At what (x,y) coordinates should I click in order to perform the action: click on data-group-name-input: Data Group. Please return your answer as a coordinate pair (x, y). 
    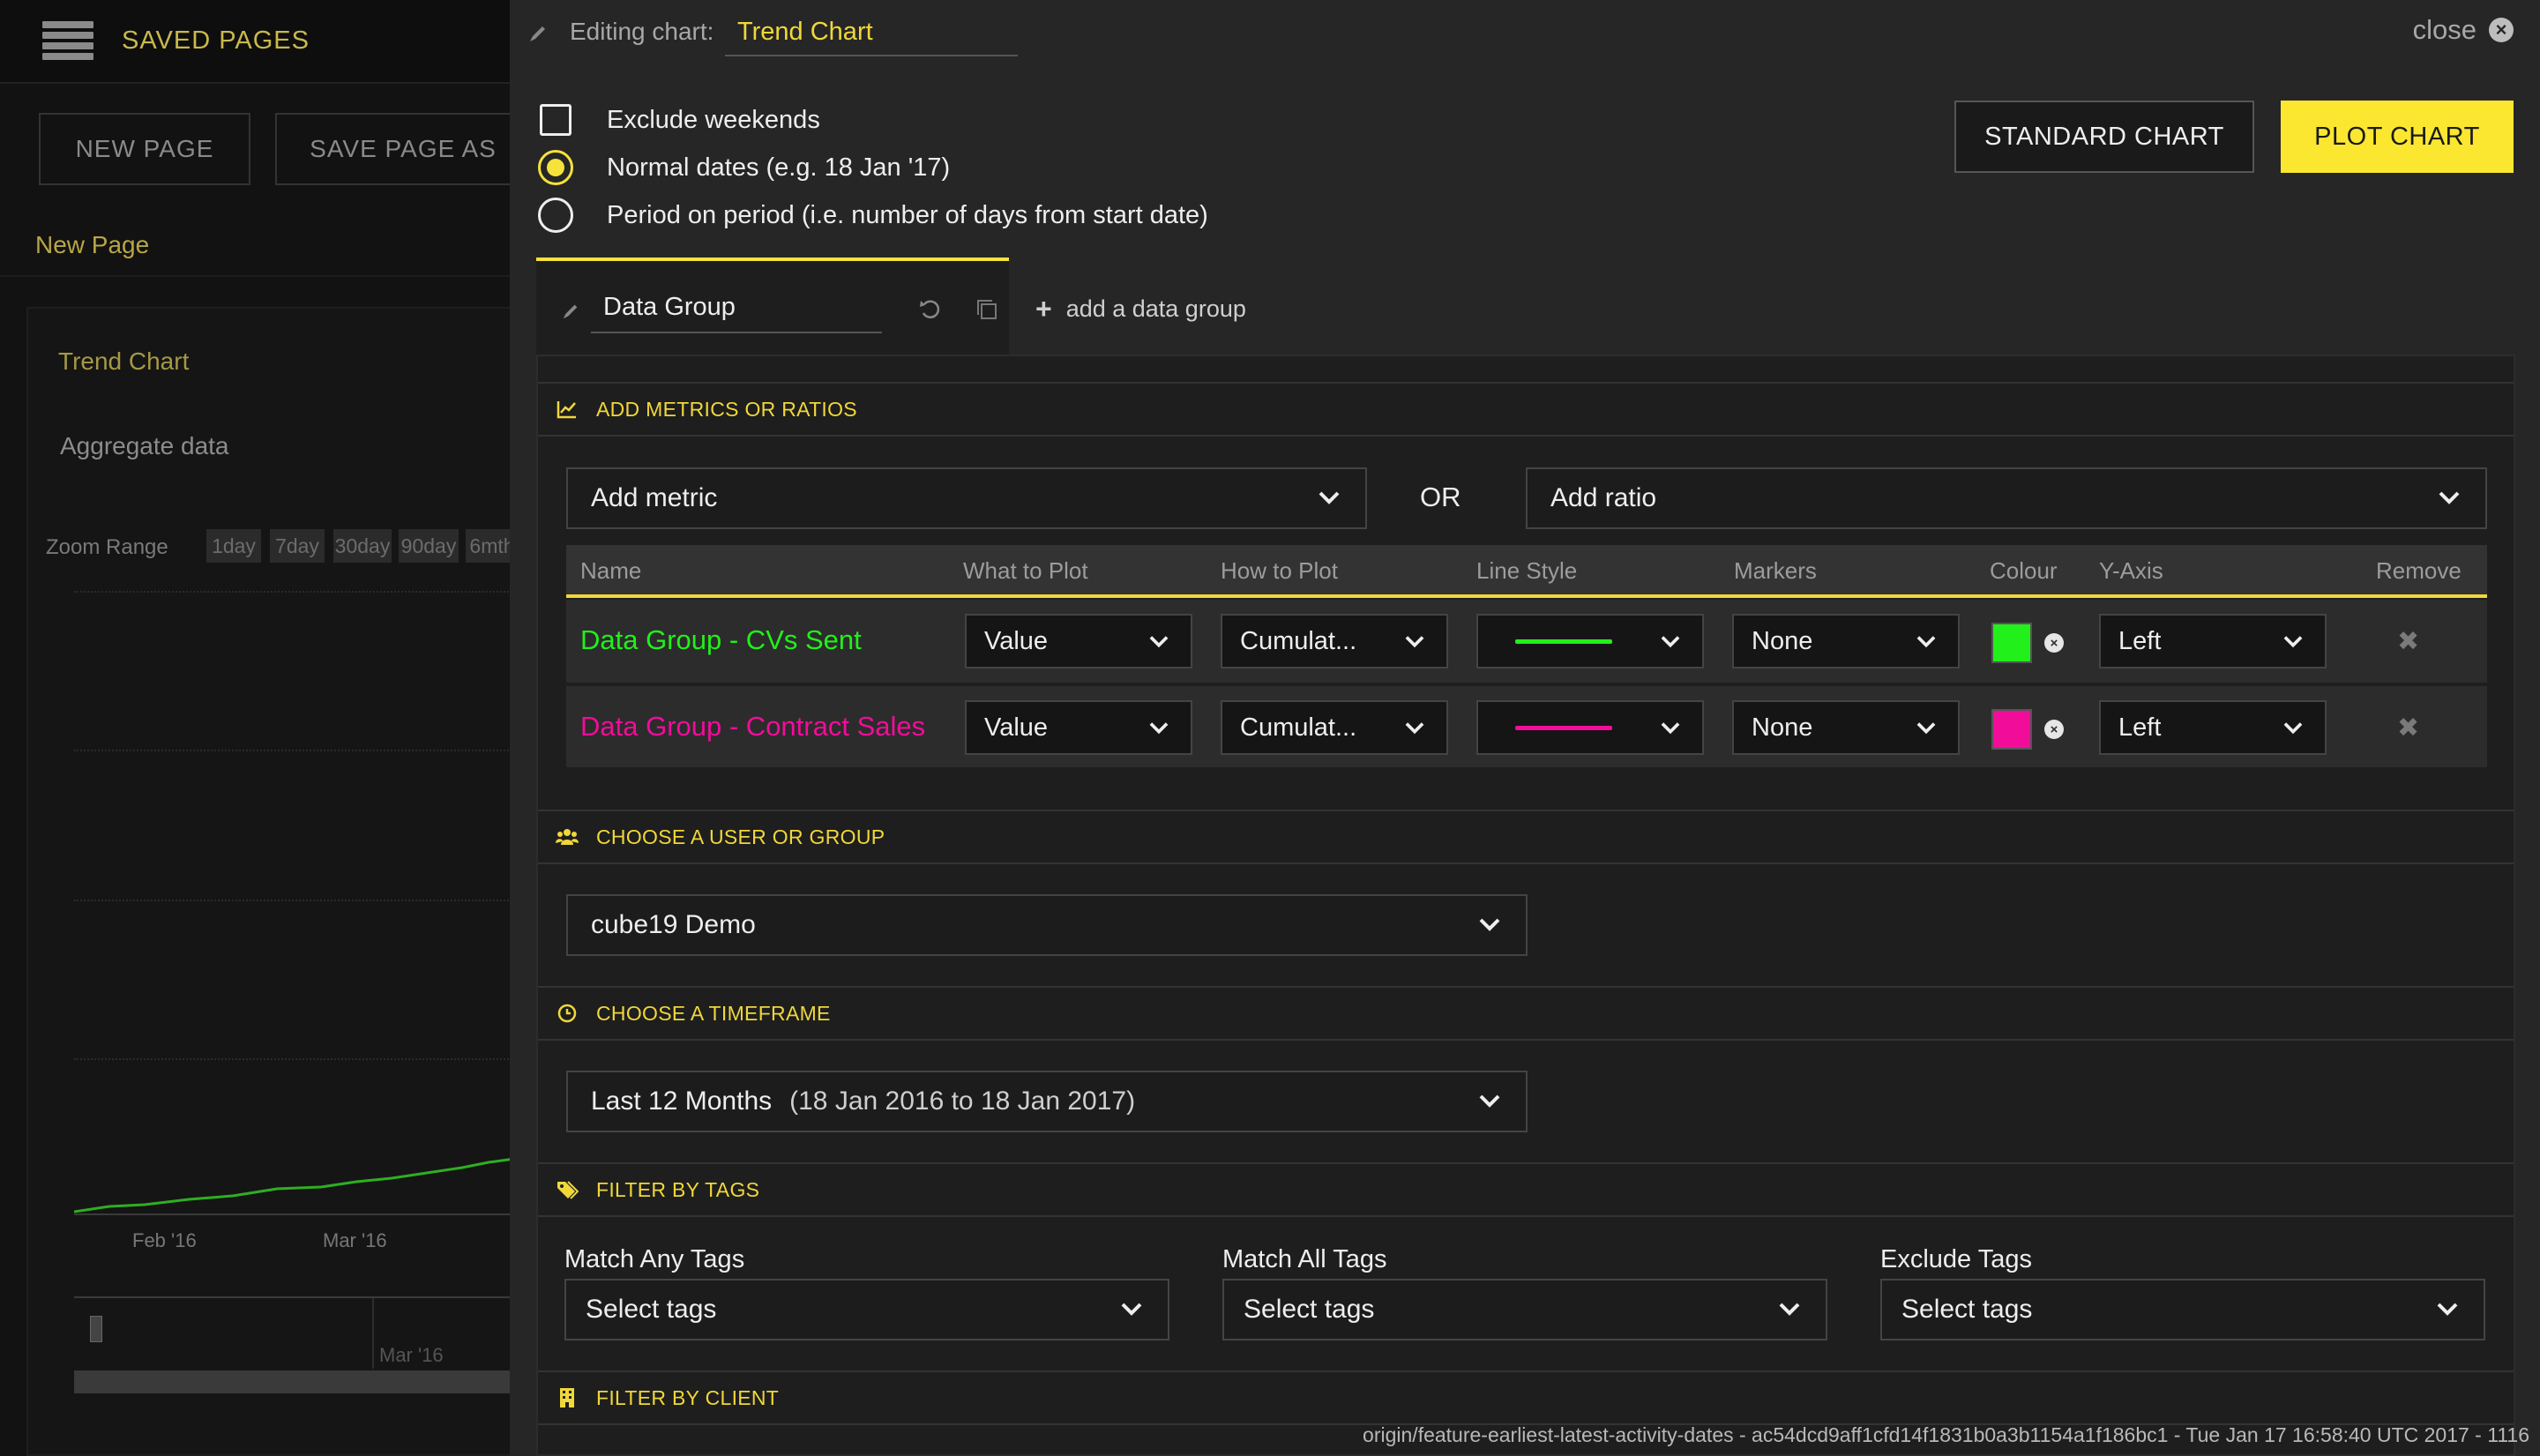
    Looking at the image, I should click on (736, 307).